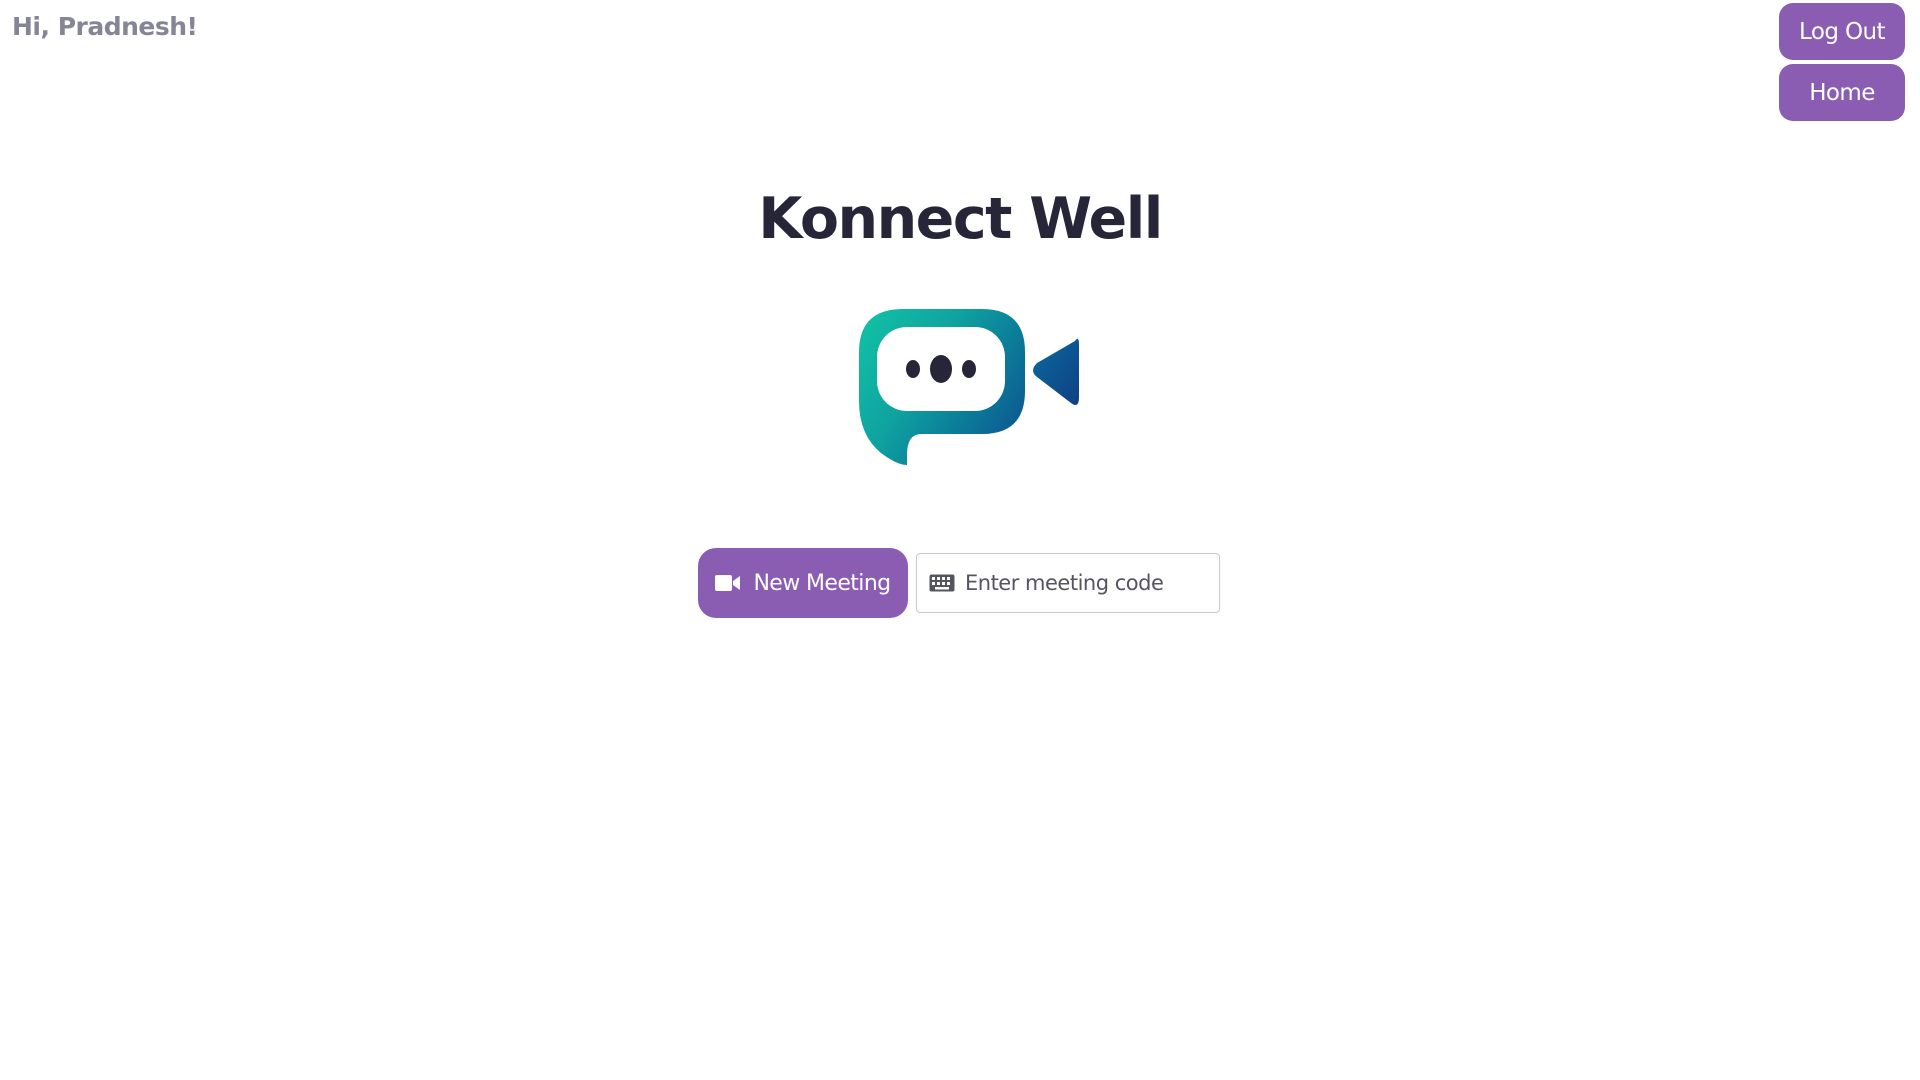 Image resolution: width=1920 pixels, height=1080 pixels. Describe the element at coordinates (960, 219) in the screenshot. I see `app-title: Konnect Well` at that location.